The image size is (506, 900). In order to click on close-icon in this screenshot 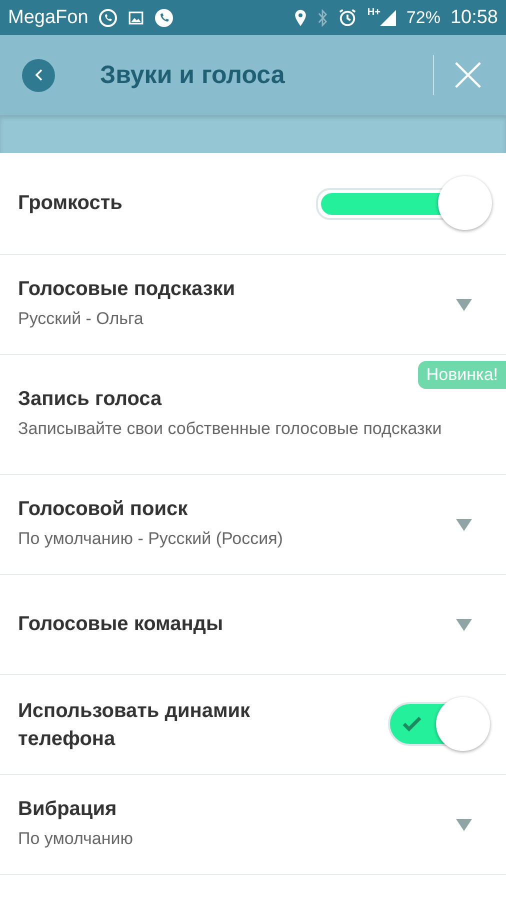, I will do `click(468, 75)`.